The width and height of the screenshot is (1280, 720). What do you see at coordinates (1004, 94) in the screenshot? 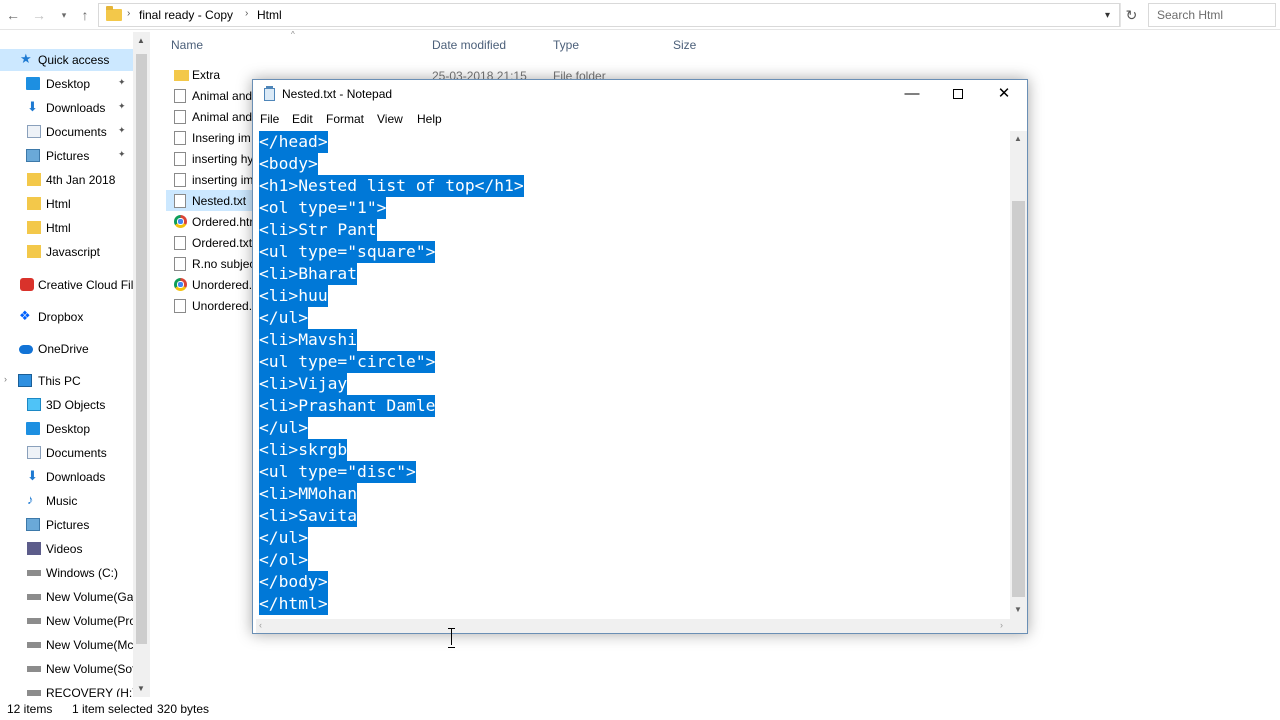
I see `close-button: ✕` at bounding box center [1004, 94].